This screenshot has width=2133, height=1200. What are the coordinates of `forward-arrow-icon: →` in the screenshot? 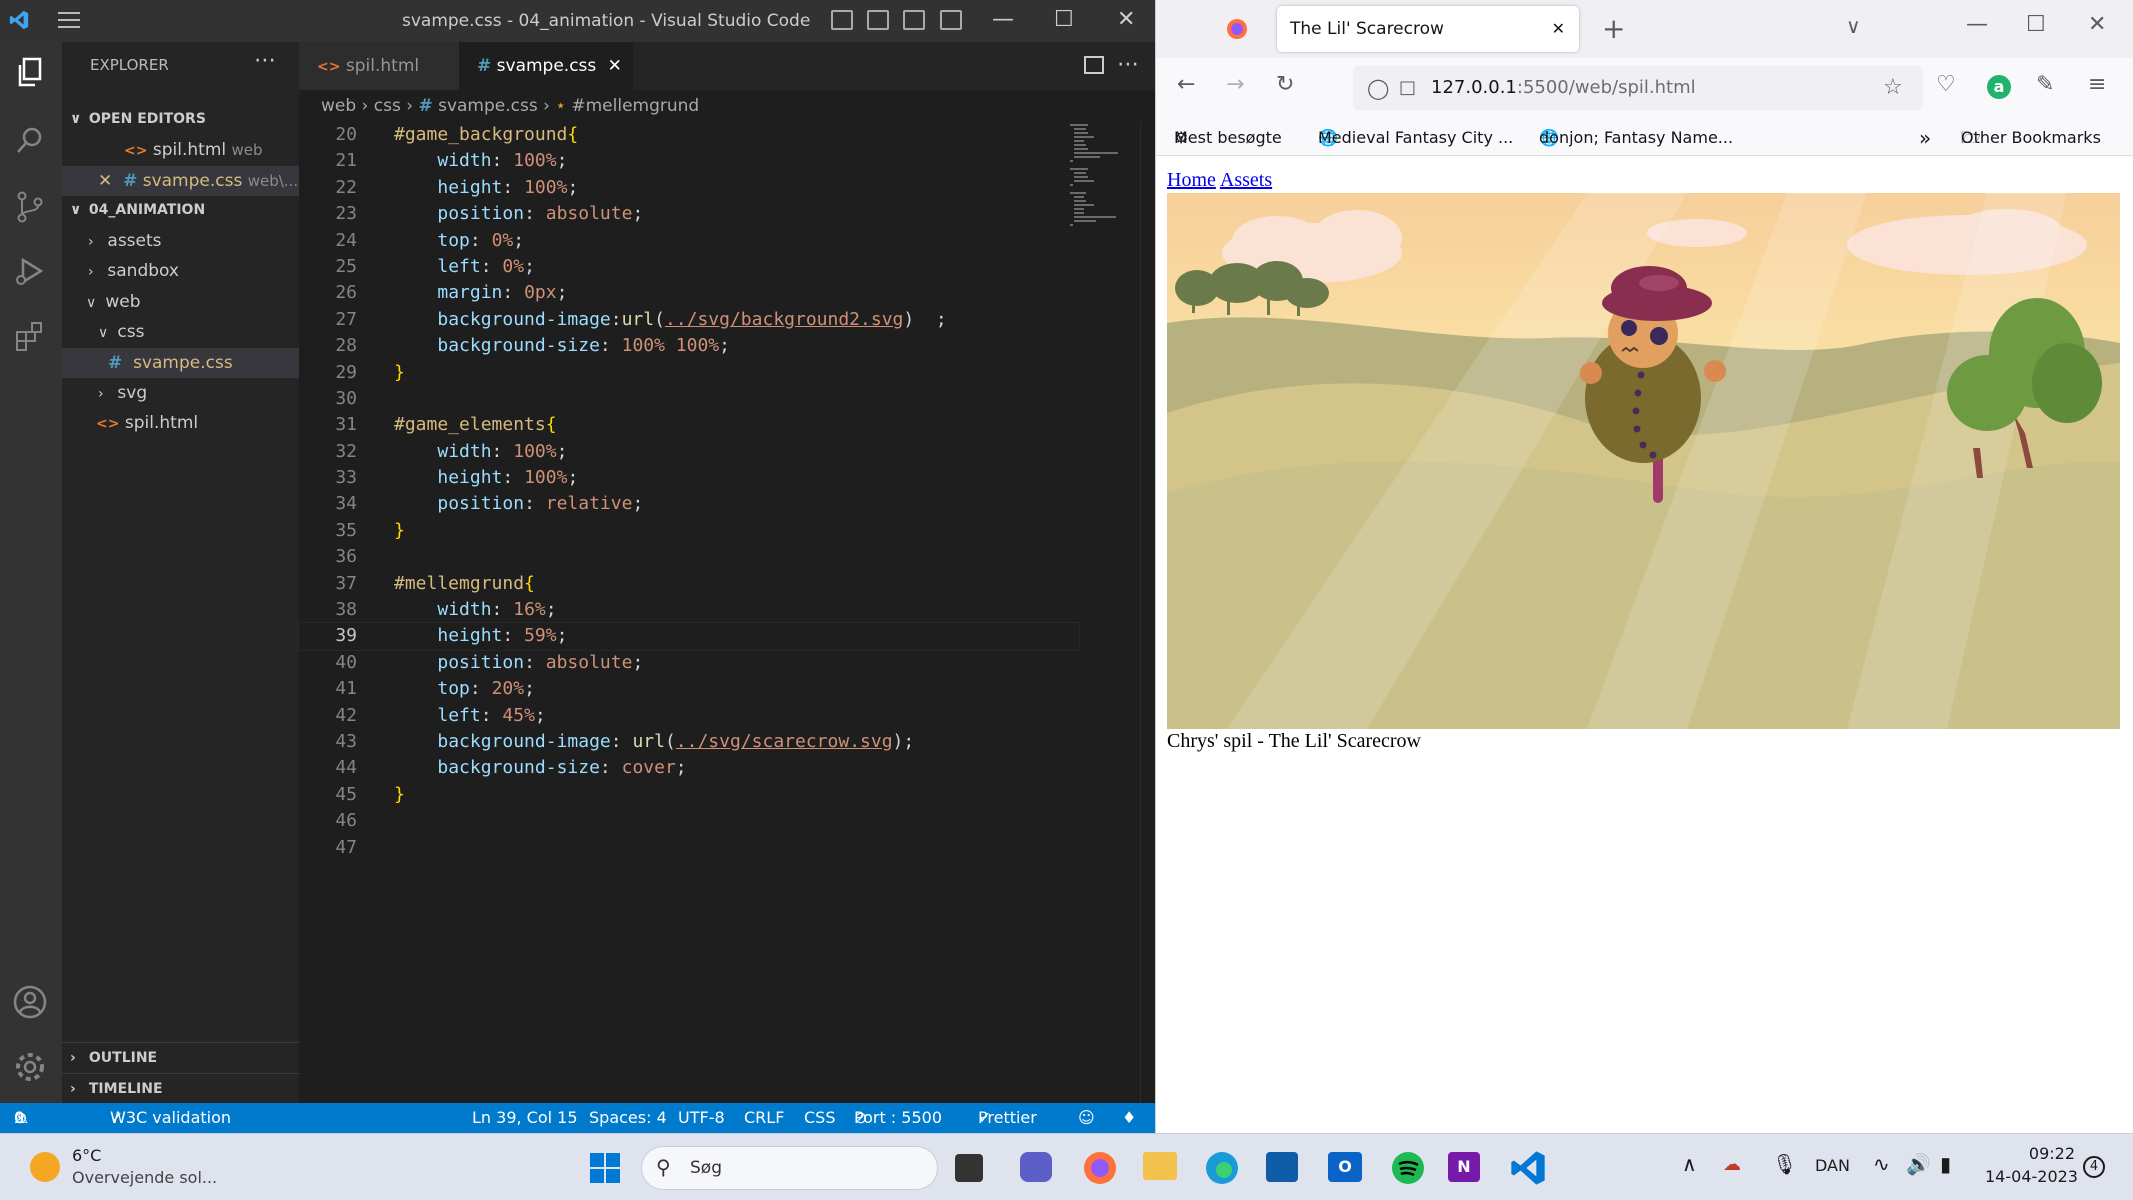 It's located at (1235, 84).